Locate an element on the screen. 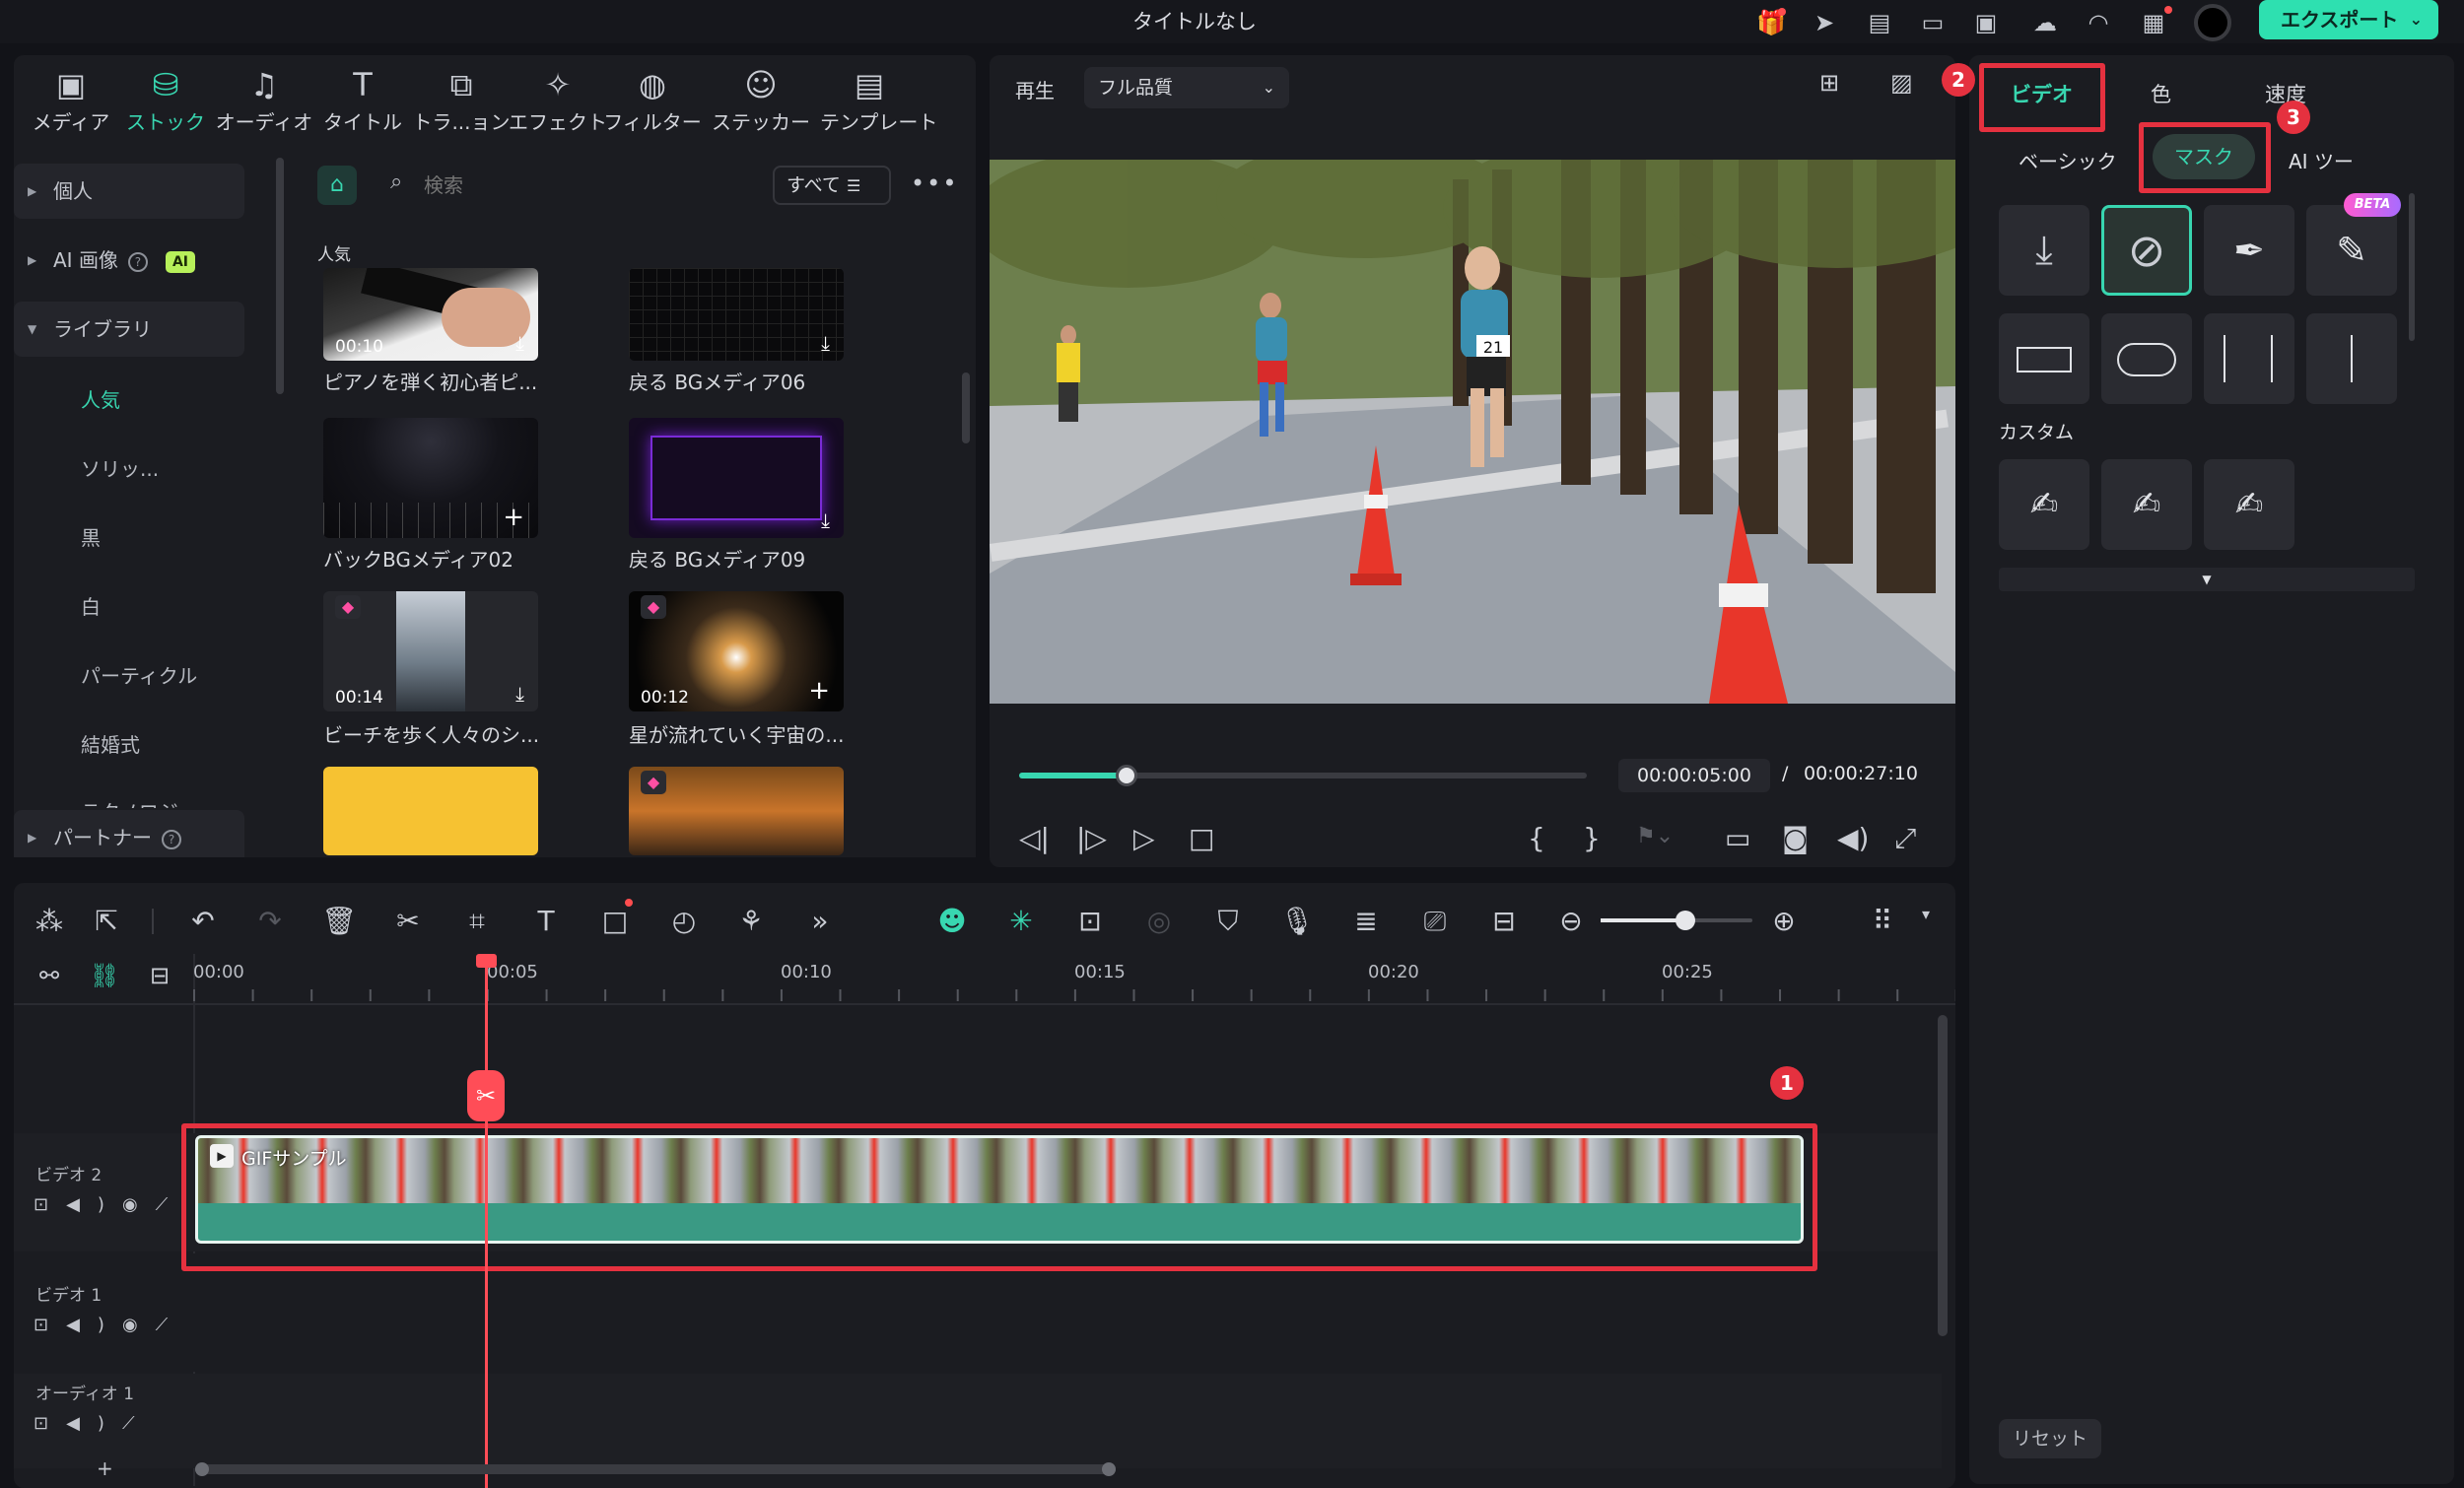 This screenshot has height=1488, width=2464. play-icon: ▷ is located at coordinates (1144, 838).